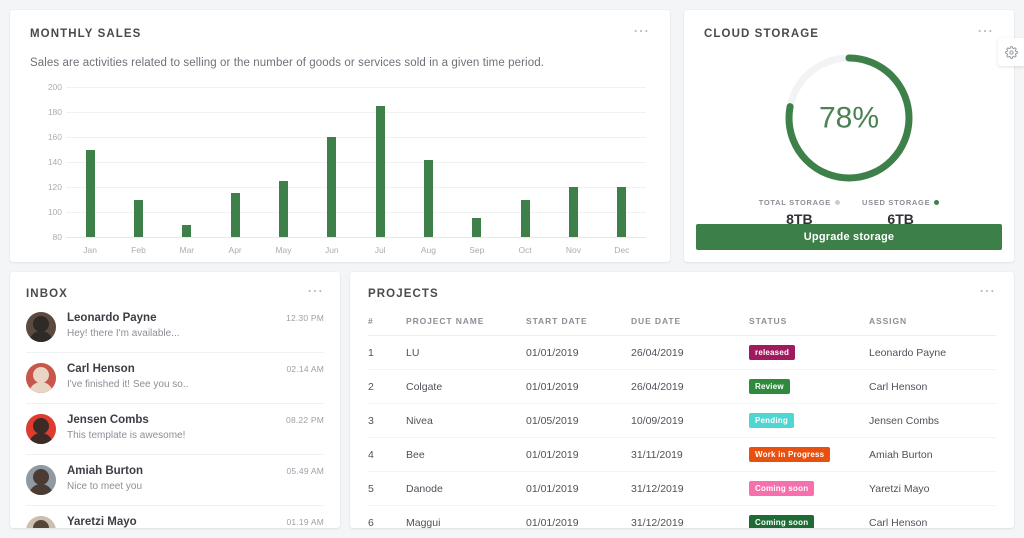 The image size is (1024, 538). Describe the element at coordinates (101, 369) in the screenshot. I see `message-sender-name: Carl Henson` at that location.